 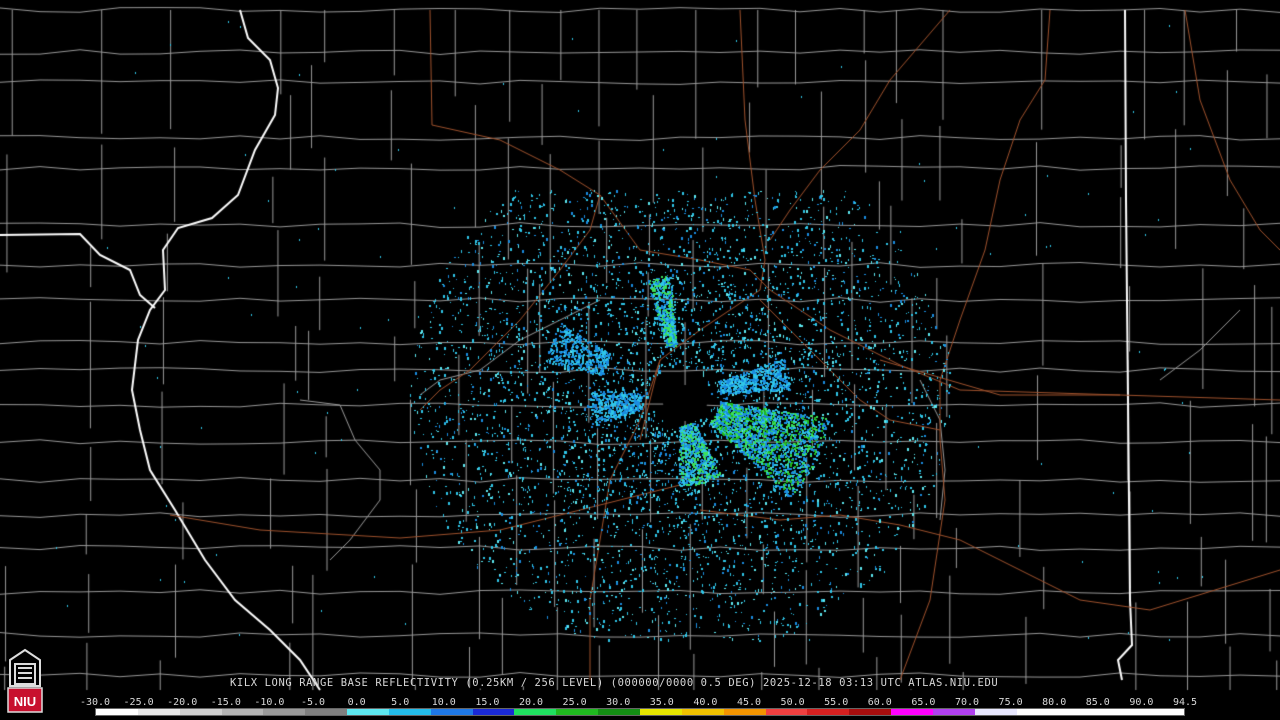 What do you see at coordinates (95, 702) in the screenshot?
I see `colorbar-label: -30.0` at bounding box center [95, 702].